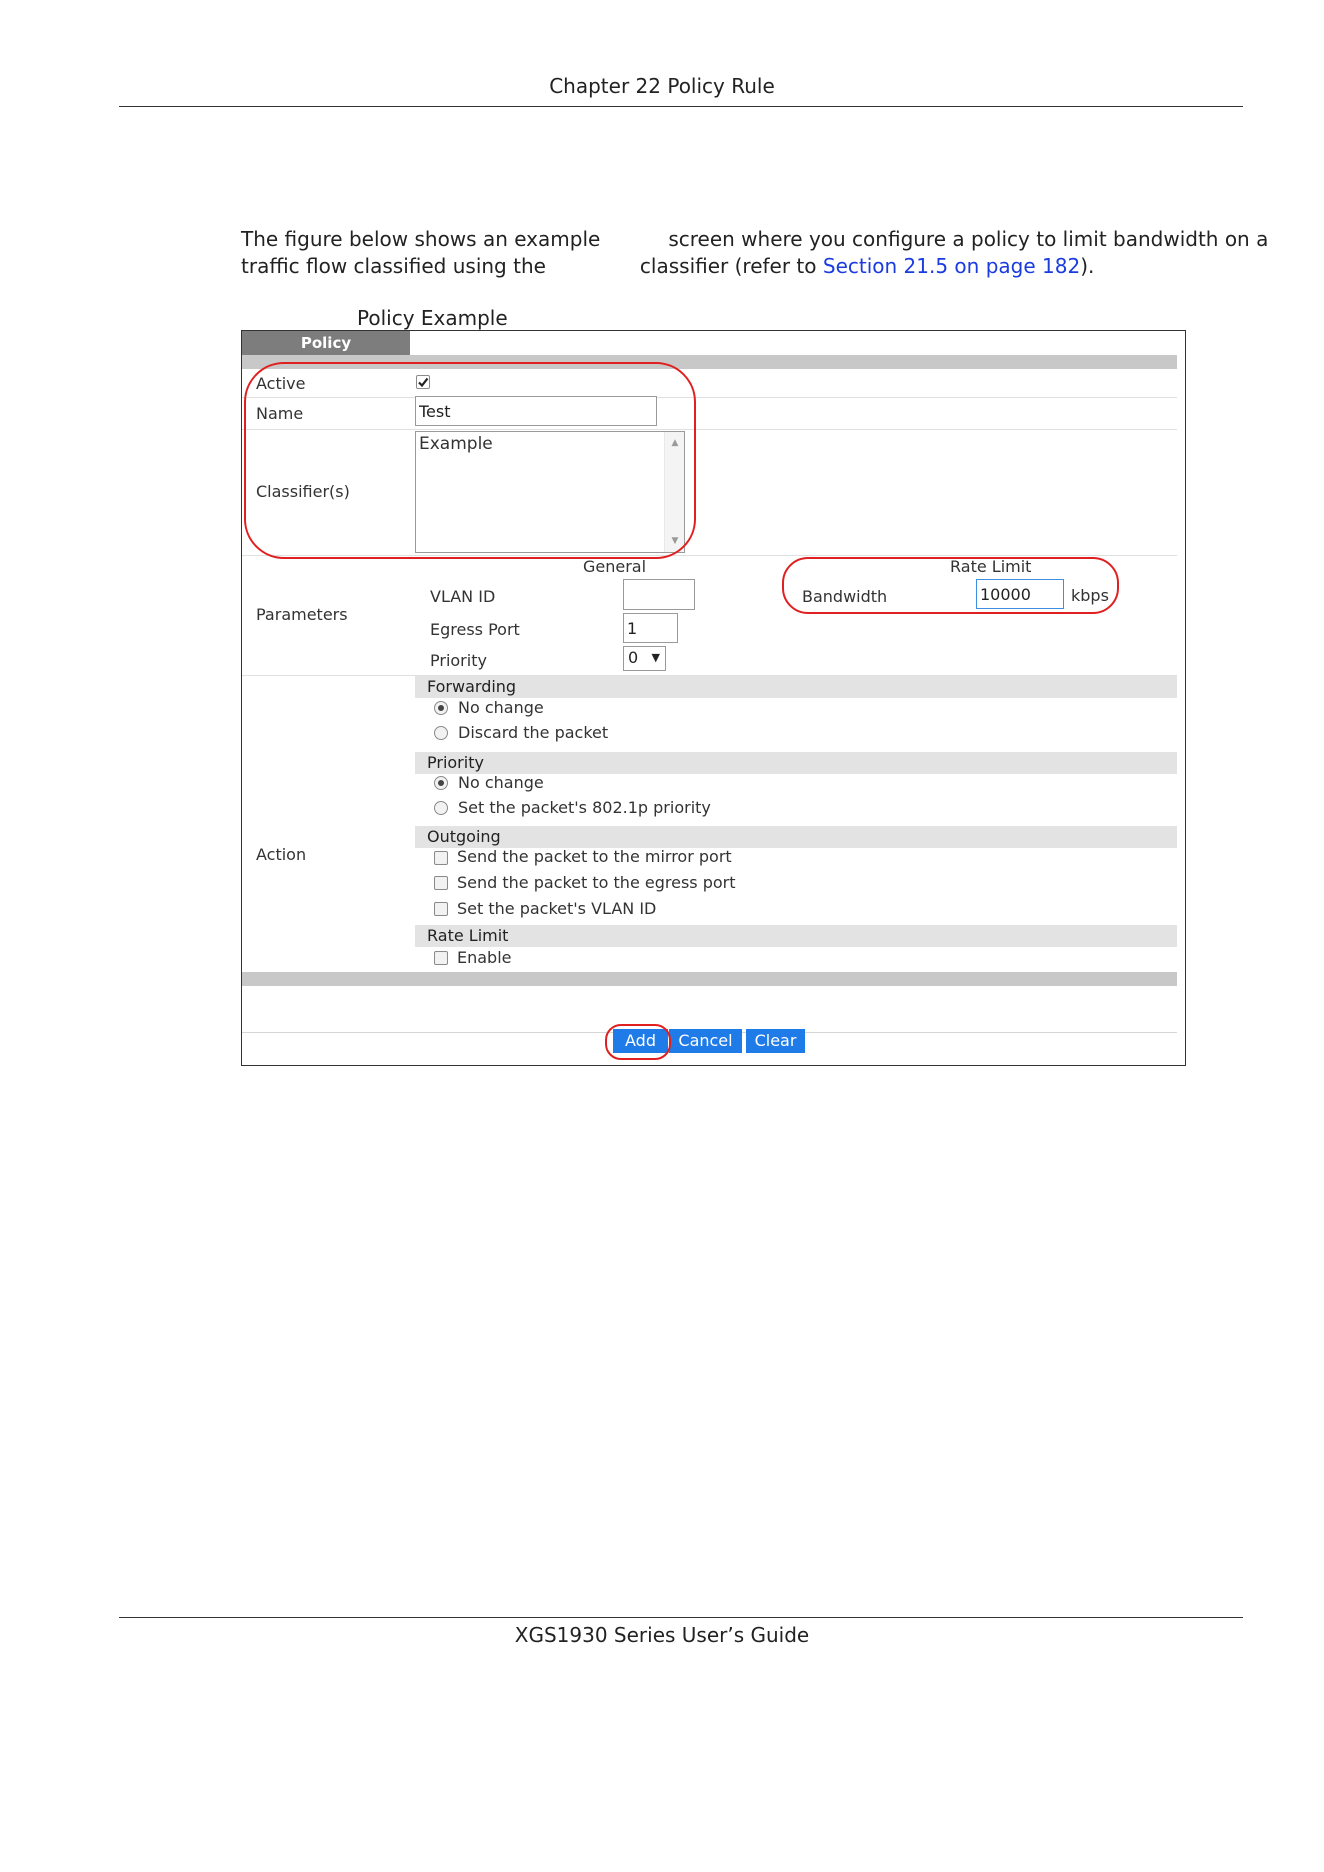  What do you see at coordinates (796, 687) in the screenshot?
I see `forwarding-heading: Forwarding` at bounding box center [796, 687].